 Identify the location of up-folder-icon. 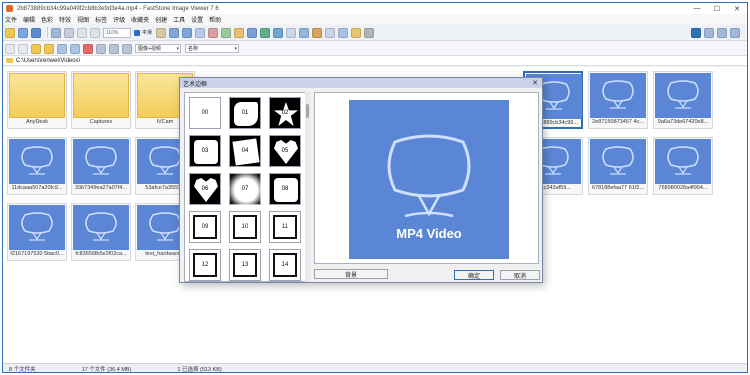
(36, 48).